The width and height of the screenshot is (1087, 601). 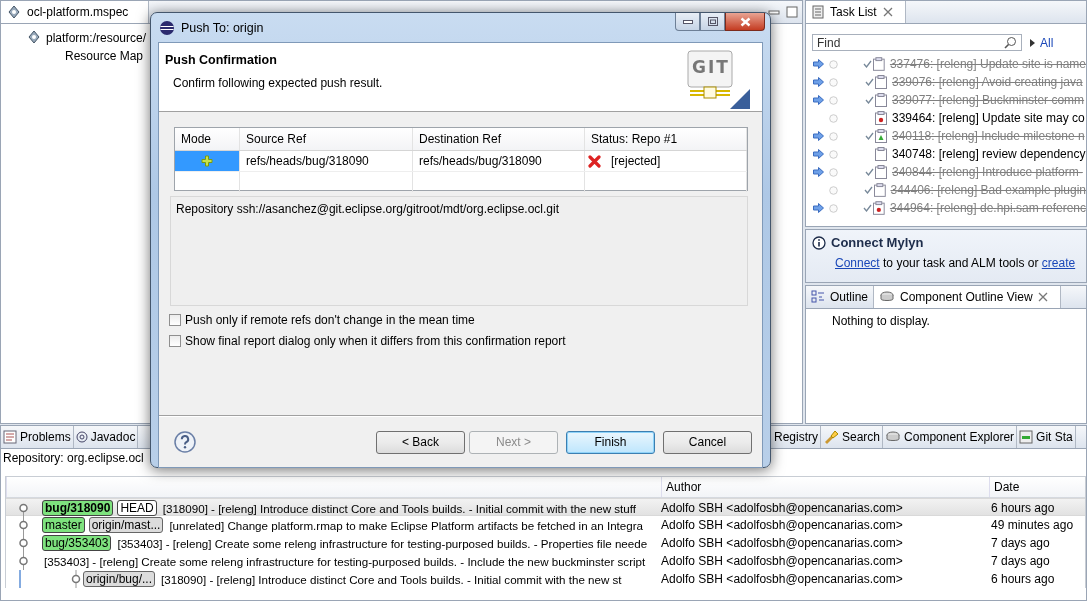 What do you see at coordinates (382, 543) in the screenshot?
I see `commit-message: [353403] - [releng] Create some releng infrastructure for testing-purposed builds. - Properties file neede` at bounding box center [382, 543].